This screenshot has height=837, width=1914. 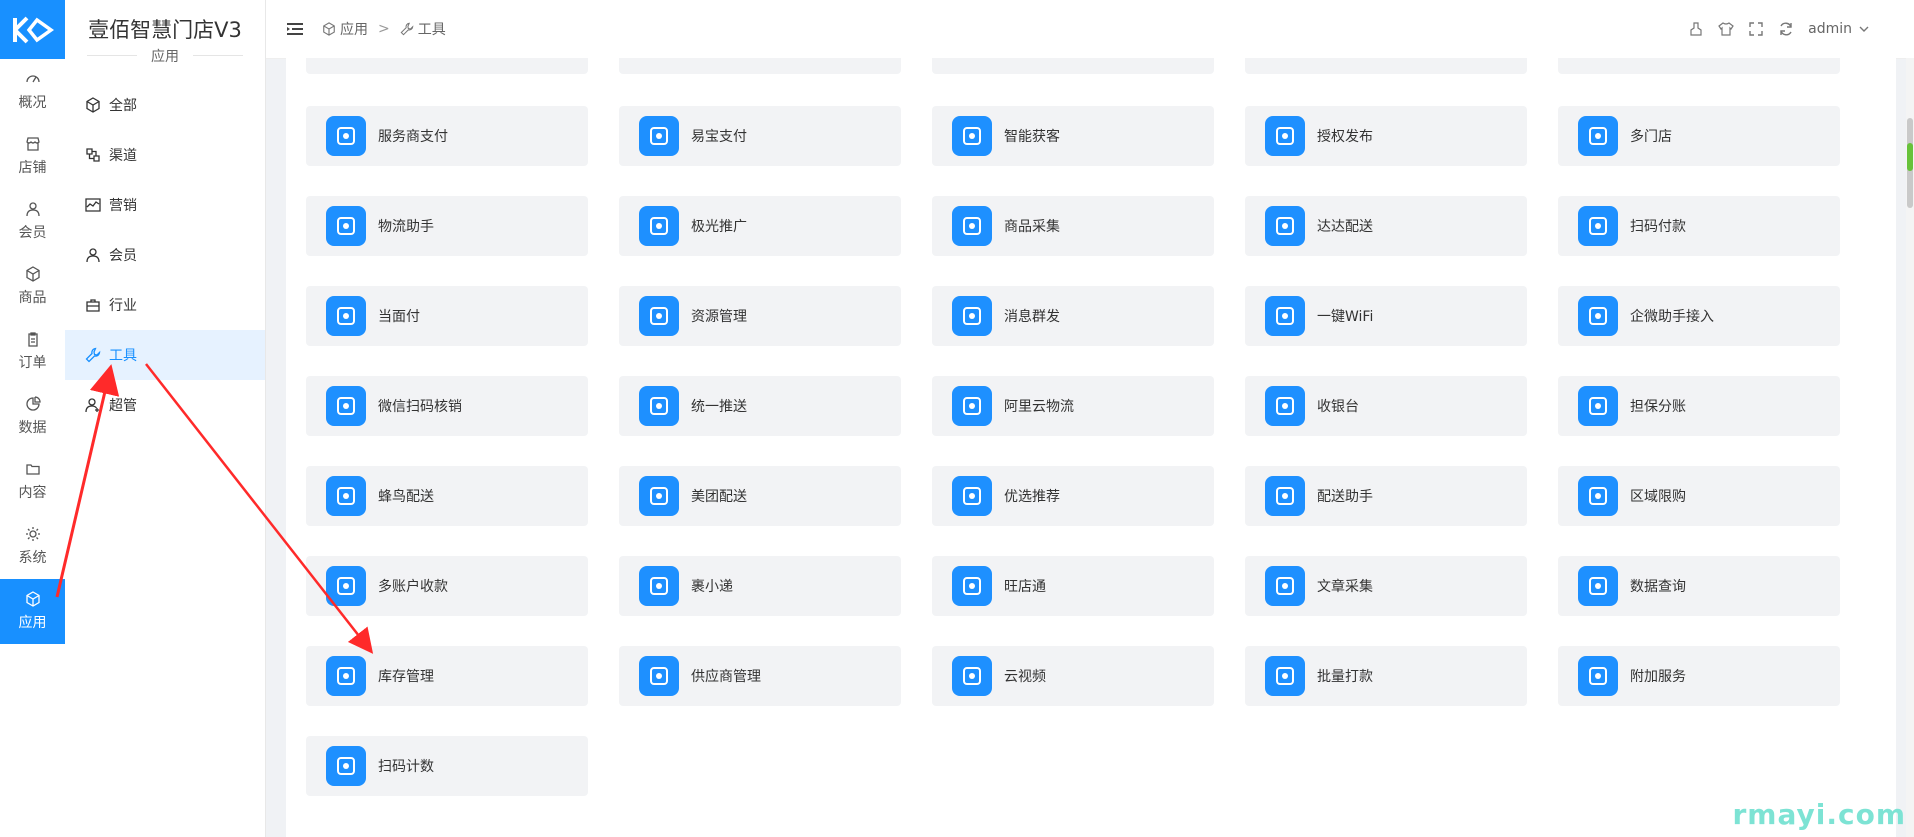 What do you see at coordinates (1345, 227) in the screenshot?
I see `app-card-label: 达达配送` at bounding box center [1345, 227].